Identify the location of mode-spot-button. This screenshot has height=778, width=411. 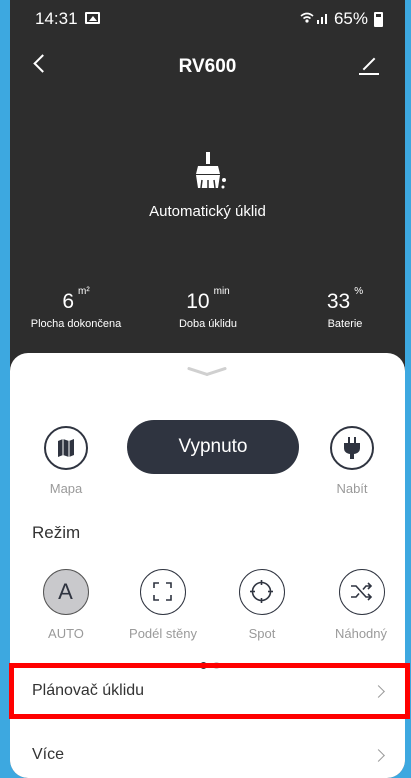
(262, 592).